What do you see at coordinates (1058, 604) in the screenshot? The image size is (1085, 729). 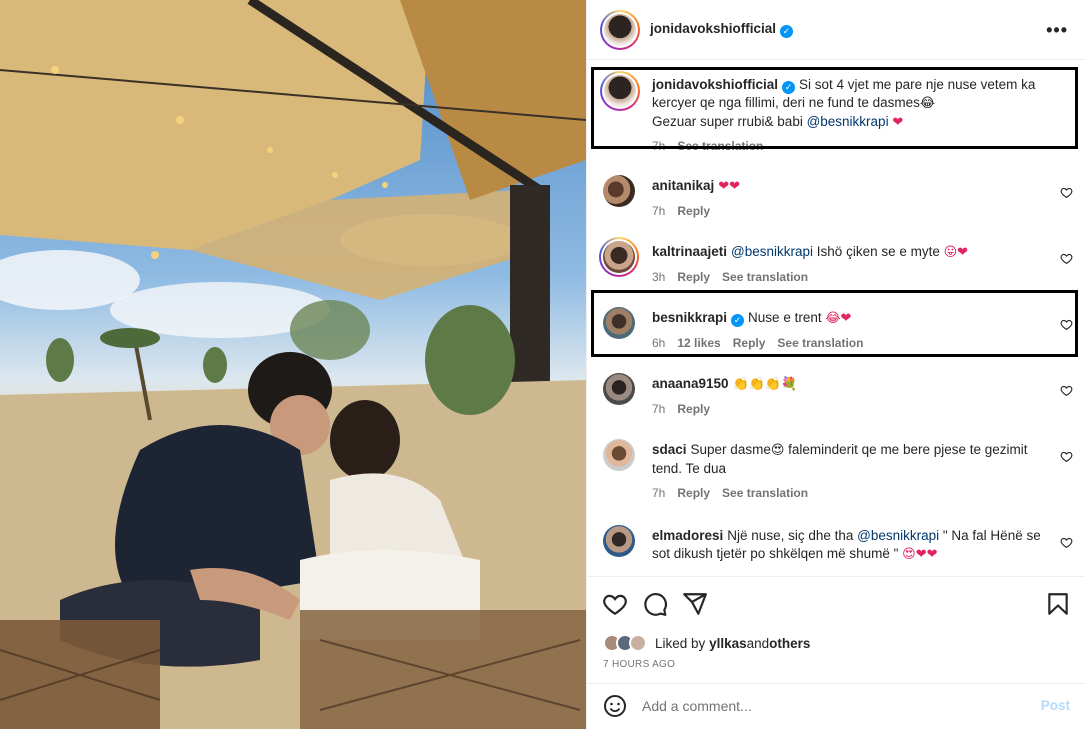 I see `bookmark-icon` at bounding box center [1058, 604].